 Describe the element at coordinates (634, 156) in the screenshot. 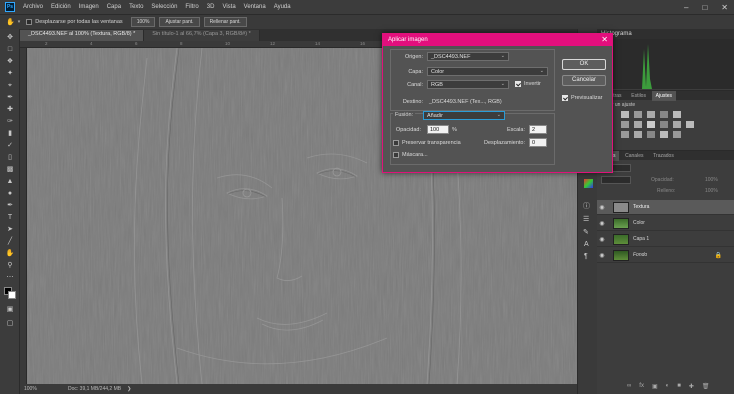

I see `tab-channels: Canales` at that location.